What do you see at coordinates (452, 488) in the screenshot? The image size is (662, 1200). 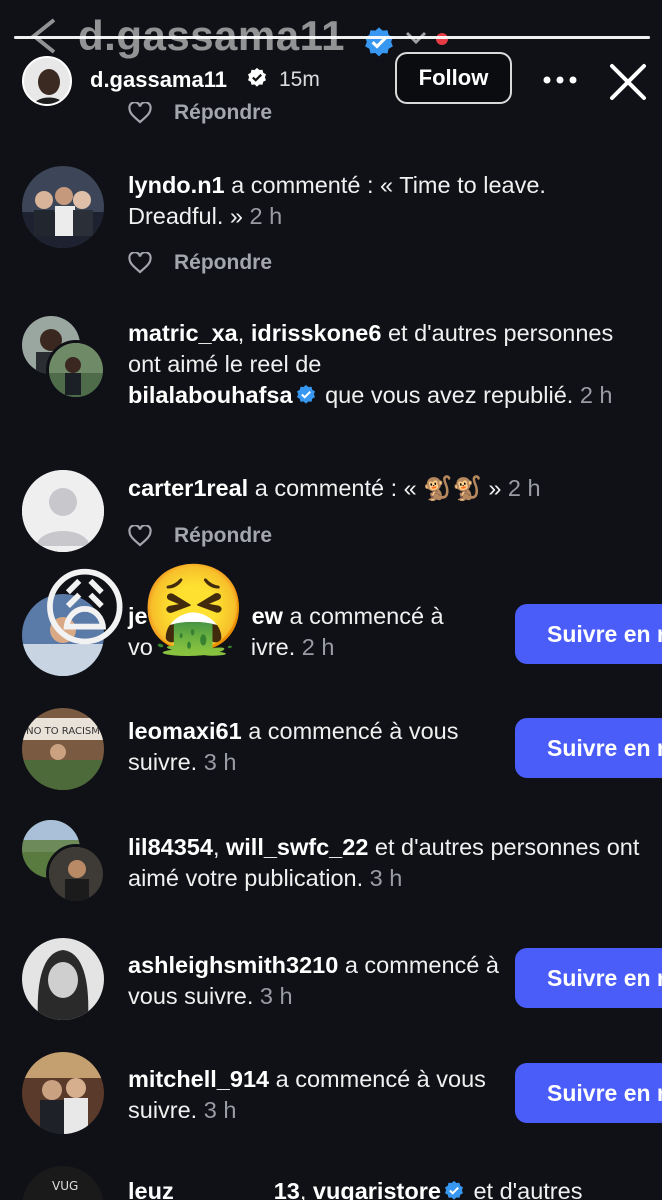 I see `comment-emoji: 🐒🐒` at bounding box center [452, 488].